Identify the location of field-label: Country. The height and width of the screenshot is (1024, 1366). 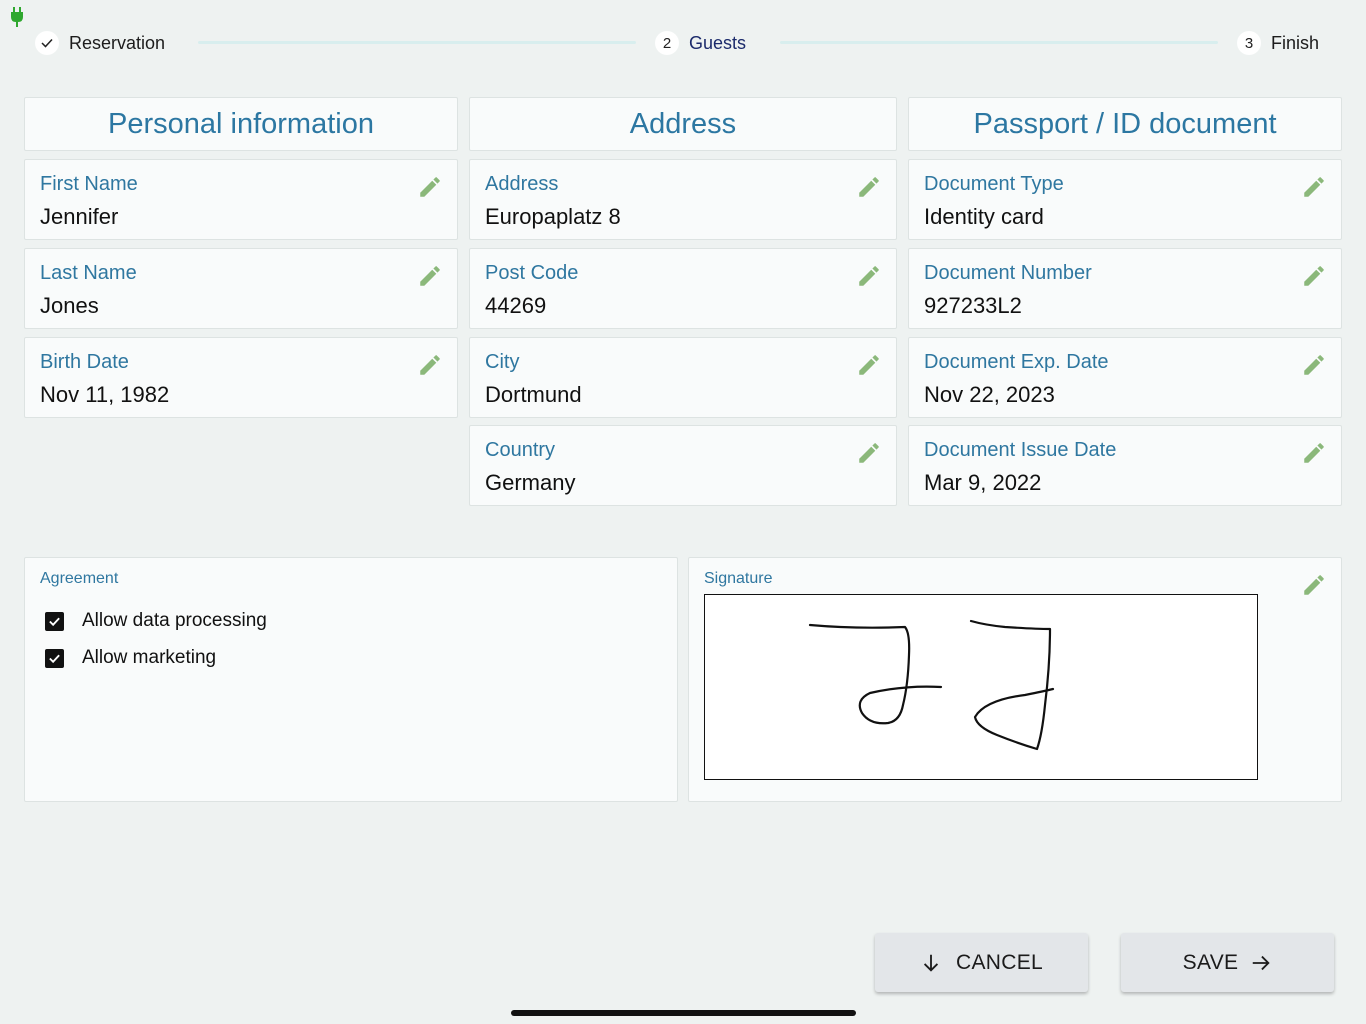
(520, 450).